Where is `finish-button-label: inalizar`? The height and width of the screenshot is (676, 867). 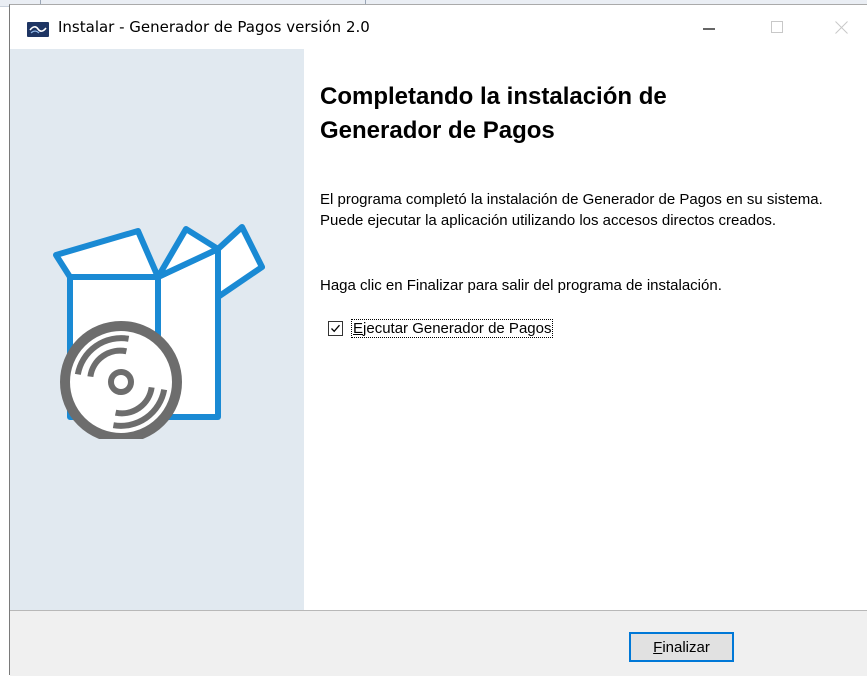 finish-button-label: inalizar is located at coordinates (686, 647).